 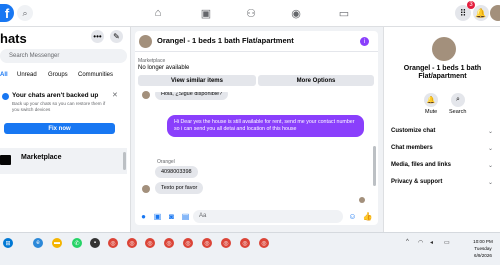 I want to click on filter-all: All, so click(x=4, y=75).